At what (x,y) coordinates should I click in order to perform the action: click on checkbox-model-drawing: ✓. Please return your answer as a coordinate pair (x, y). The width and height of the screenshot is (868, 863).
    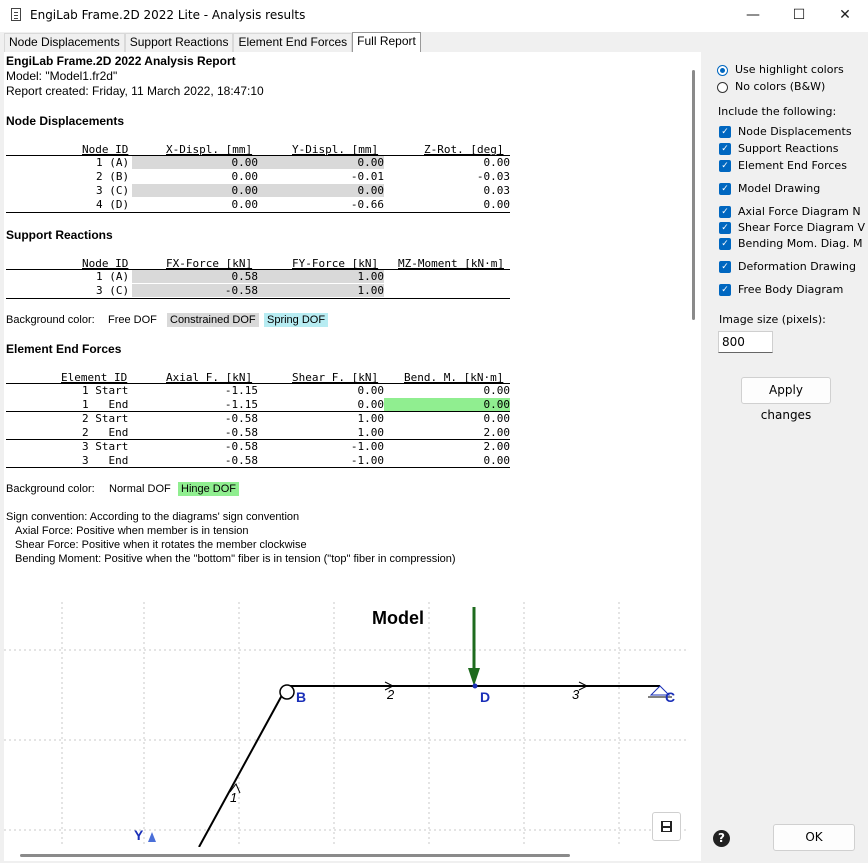
    Looking at the image, I should click on (725, 189).